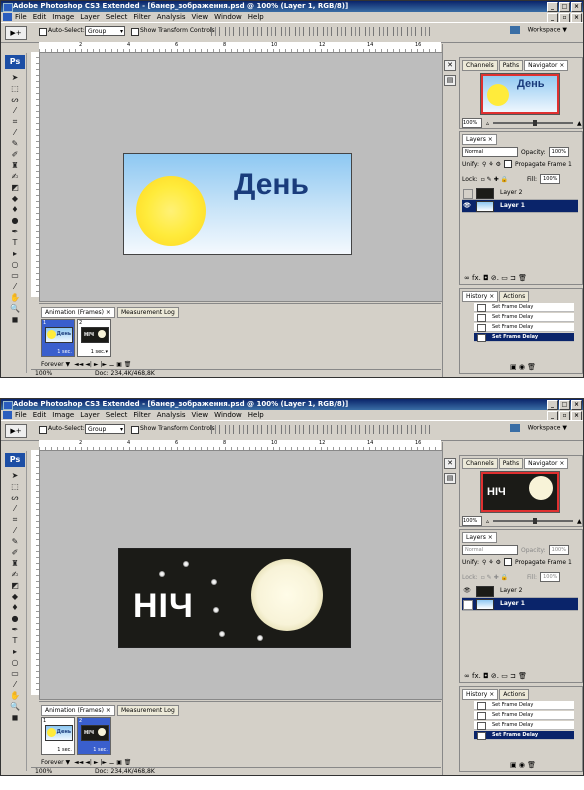  What do you see at coordinates (90, 17) in the screenshot?
I see `menu-layer: Layer` at bounding box center [90, 17].